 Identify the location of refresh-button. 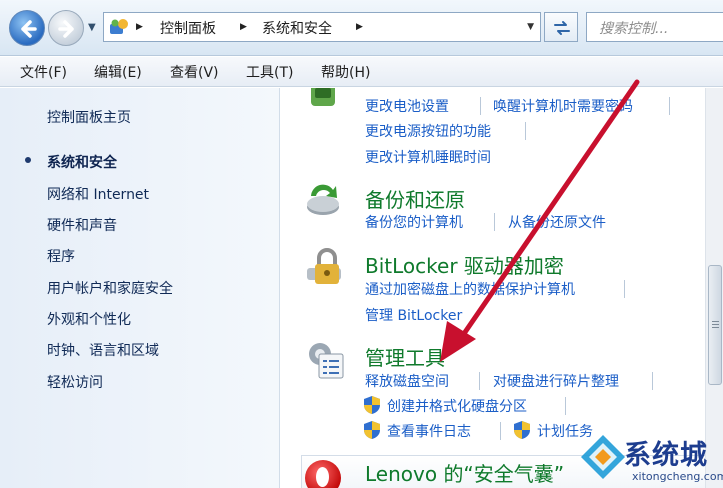
(561, 27).